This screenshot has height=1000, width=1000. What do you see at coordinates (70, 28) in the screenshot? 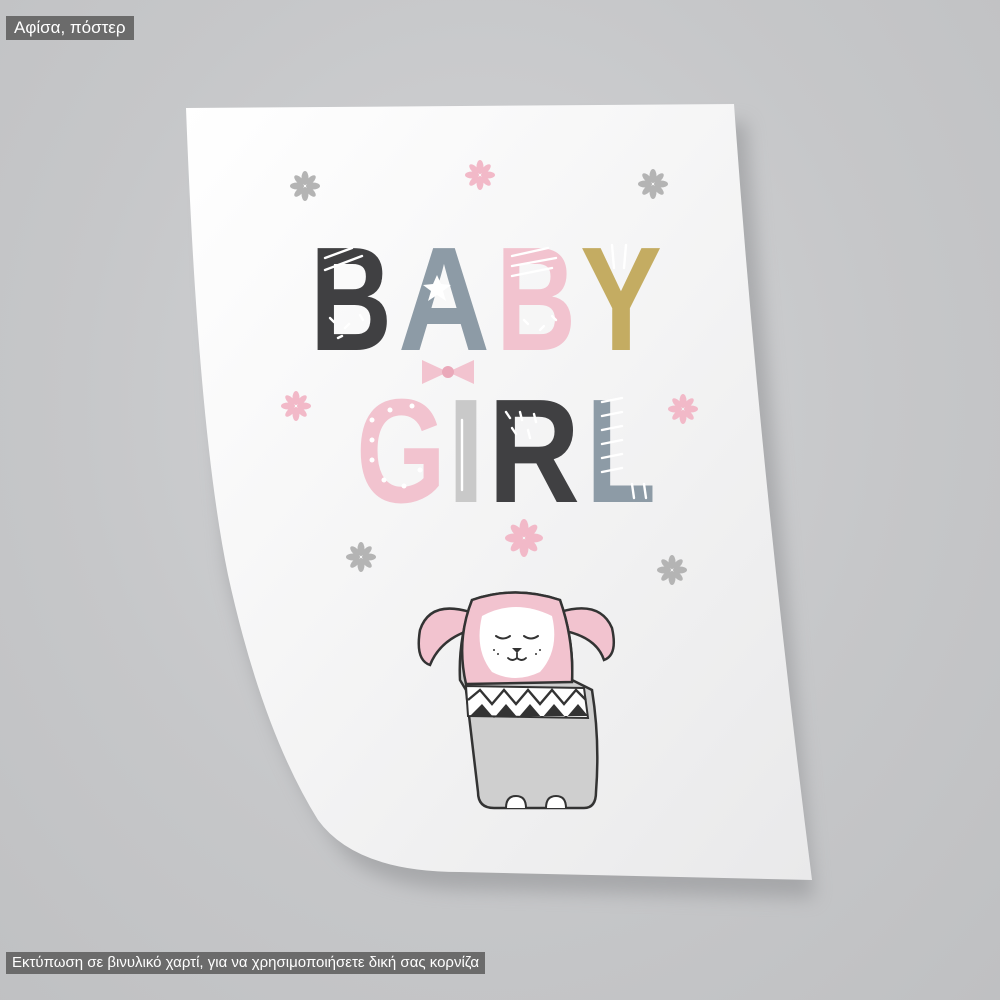
I see `product-type-label: Αφίσα, πόστερ` at bounding box center [70, 28].